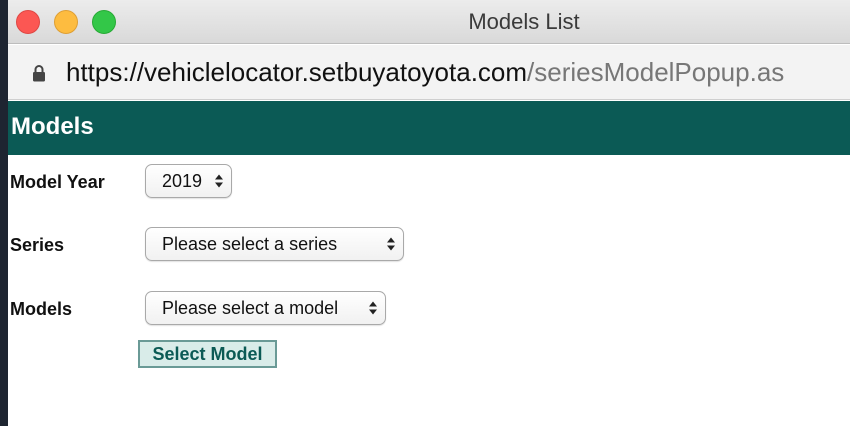 This screenshot has height=426, width=850. I want to click on models-label: Models, so click(41, 309).